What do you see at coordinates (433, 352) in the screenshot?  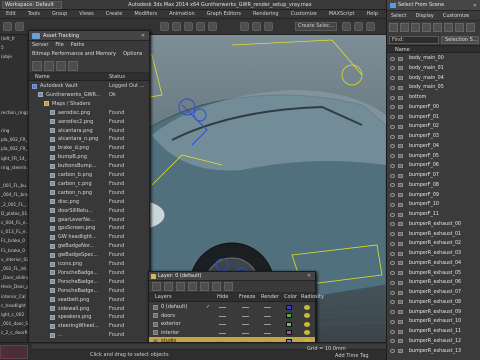 I see `scene-object-item: bumperR_exhaust_13` at bounding box center [433, 352].